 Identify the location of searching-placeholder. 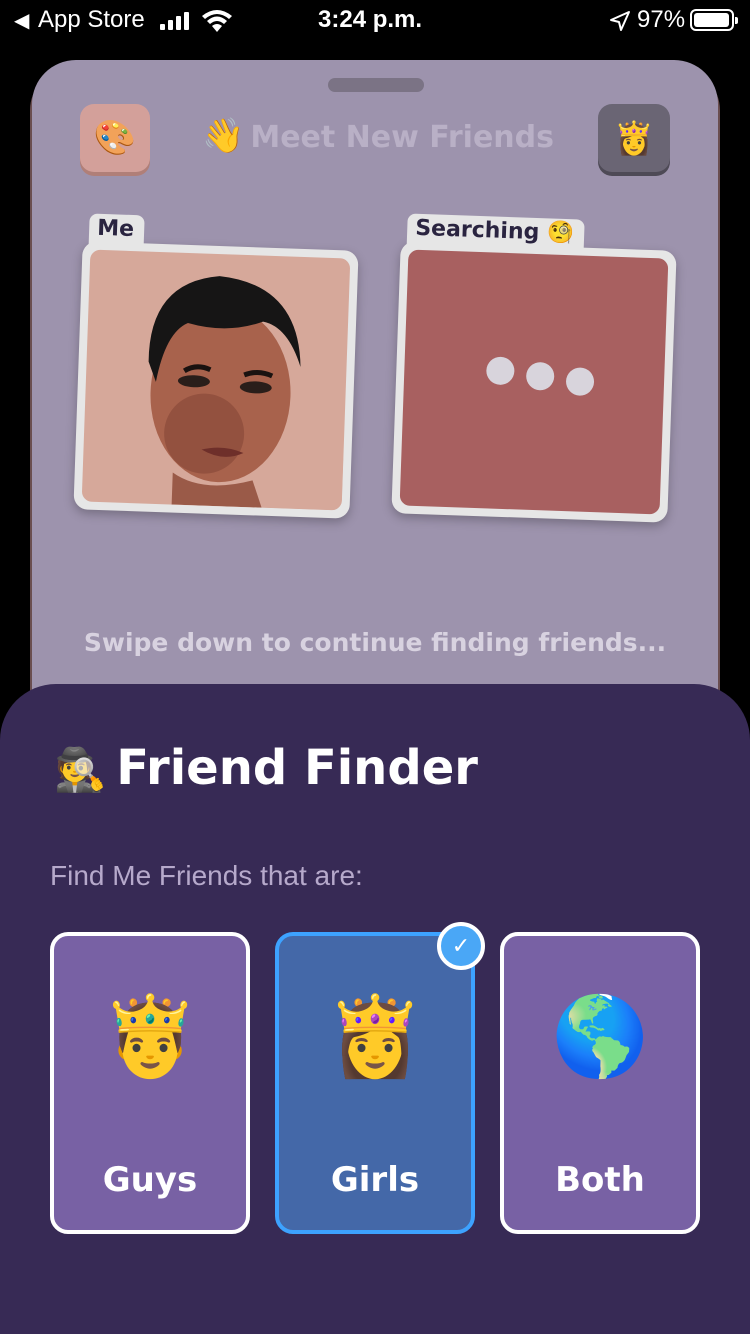
(534, 382).